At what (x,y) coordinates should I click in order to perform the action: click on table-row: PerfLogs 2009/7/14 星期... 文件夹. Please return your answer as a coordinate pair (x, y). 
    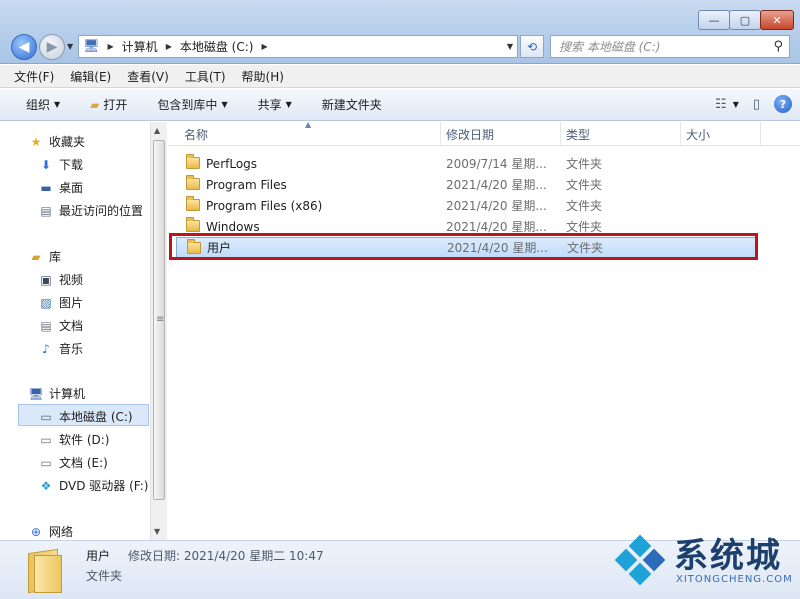
    Looking at the image, I should click on (466, 163).